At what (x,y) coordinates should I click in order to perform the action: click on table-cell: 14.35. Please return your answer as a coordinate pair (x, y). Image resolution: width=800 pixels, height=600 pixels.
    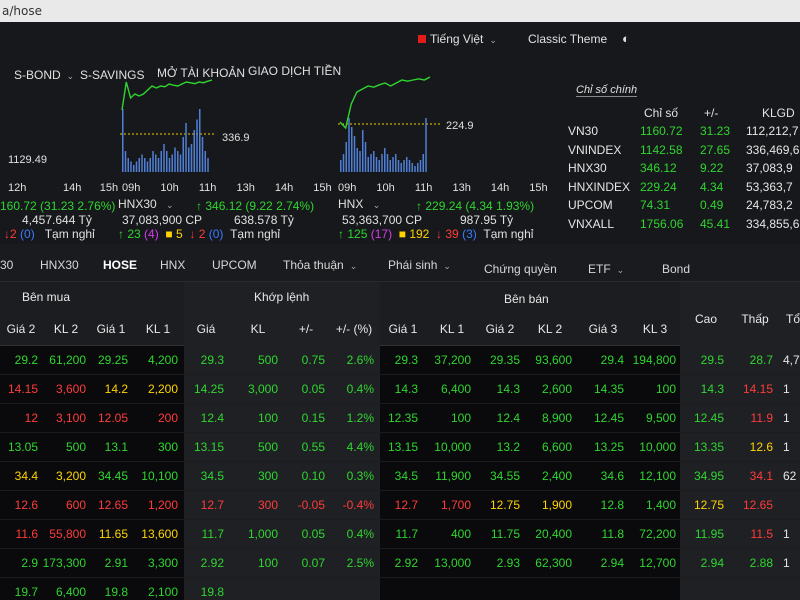
    Looking at the image, I should click on (608, 389).